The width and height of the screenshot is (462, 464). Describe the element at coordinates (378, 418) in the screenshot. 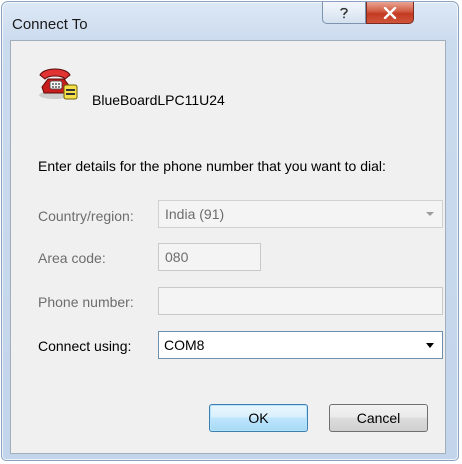

I see `cancel-button: Cancel` at that location.